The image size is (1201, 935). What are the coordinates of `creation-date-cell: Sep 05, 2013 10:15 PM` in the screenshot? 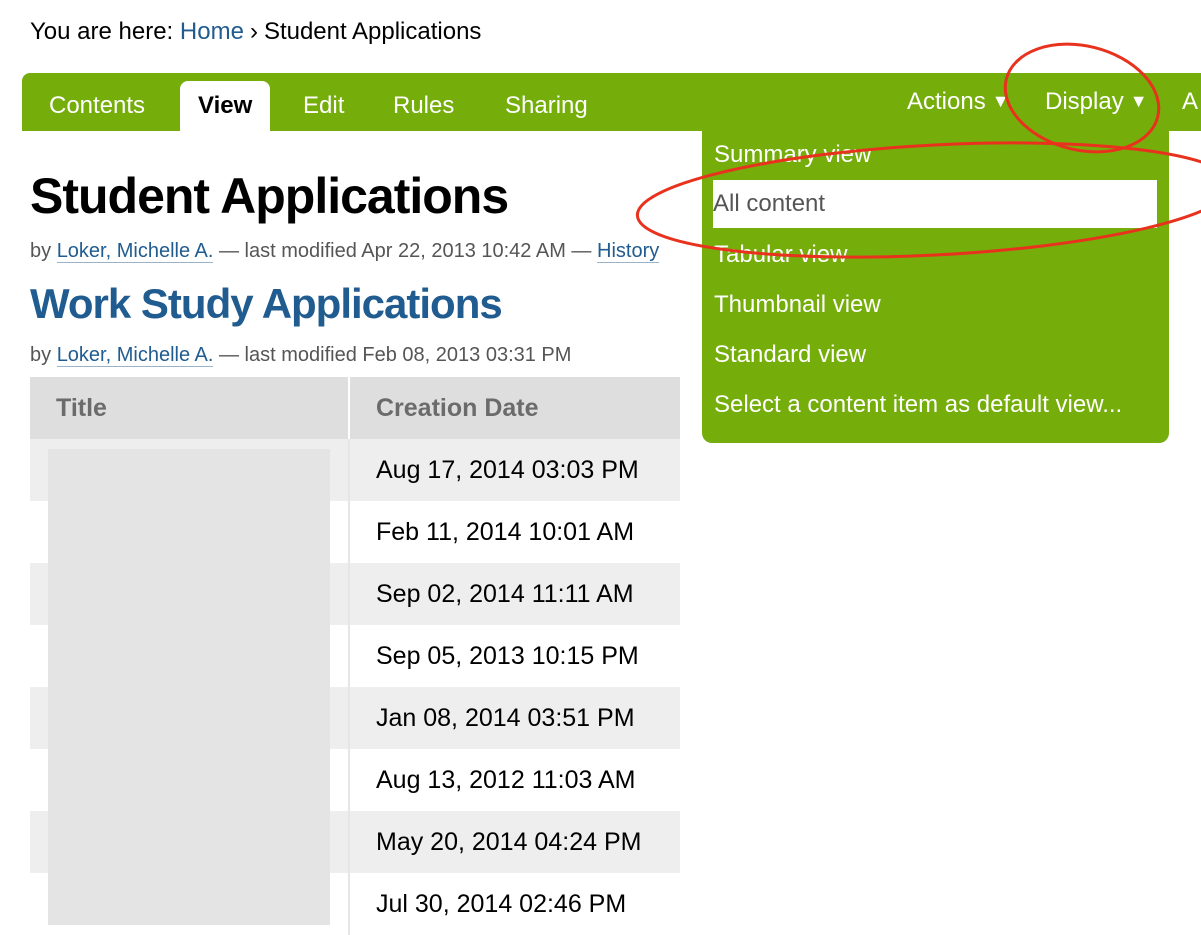 It's located at (514, 656).